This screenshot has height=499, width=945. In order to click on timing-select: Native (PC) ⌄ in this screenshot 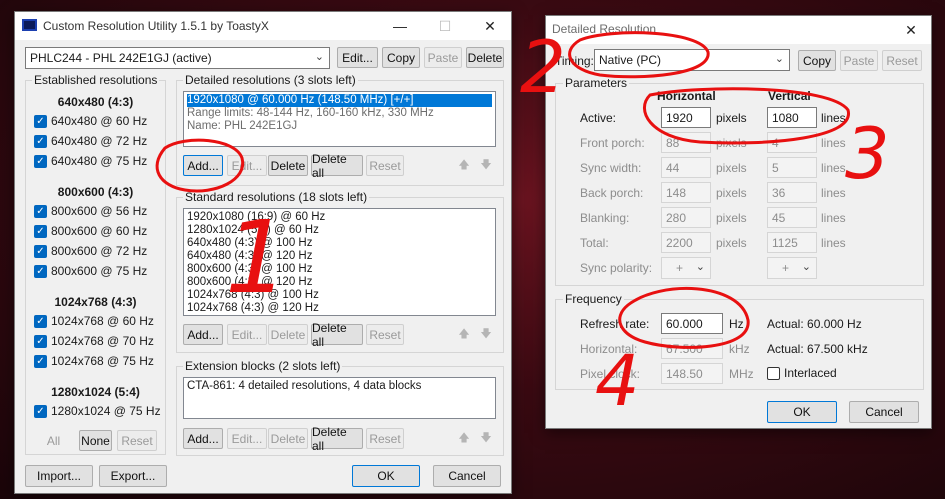, I will do `click(692, 60)`.